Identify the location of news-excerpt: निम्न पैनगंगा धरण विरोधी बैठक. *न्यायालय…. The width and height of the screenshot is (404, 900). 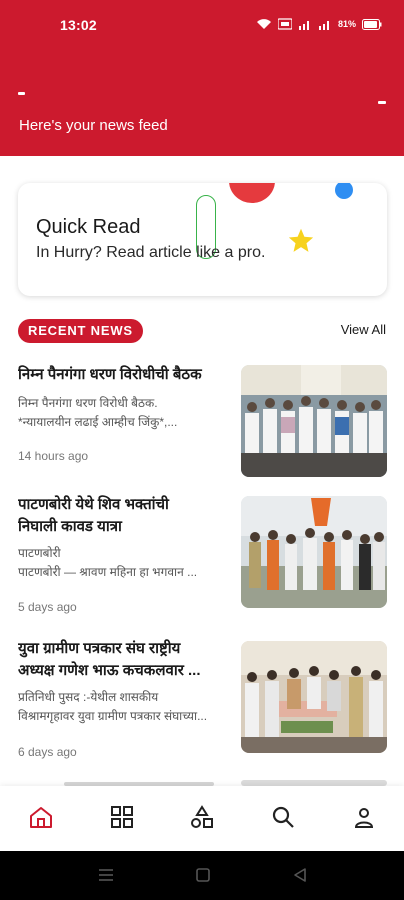
(124, 413).